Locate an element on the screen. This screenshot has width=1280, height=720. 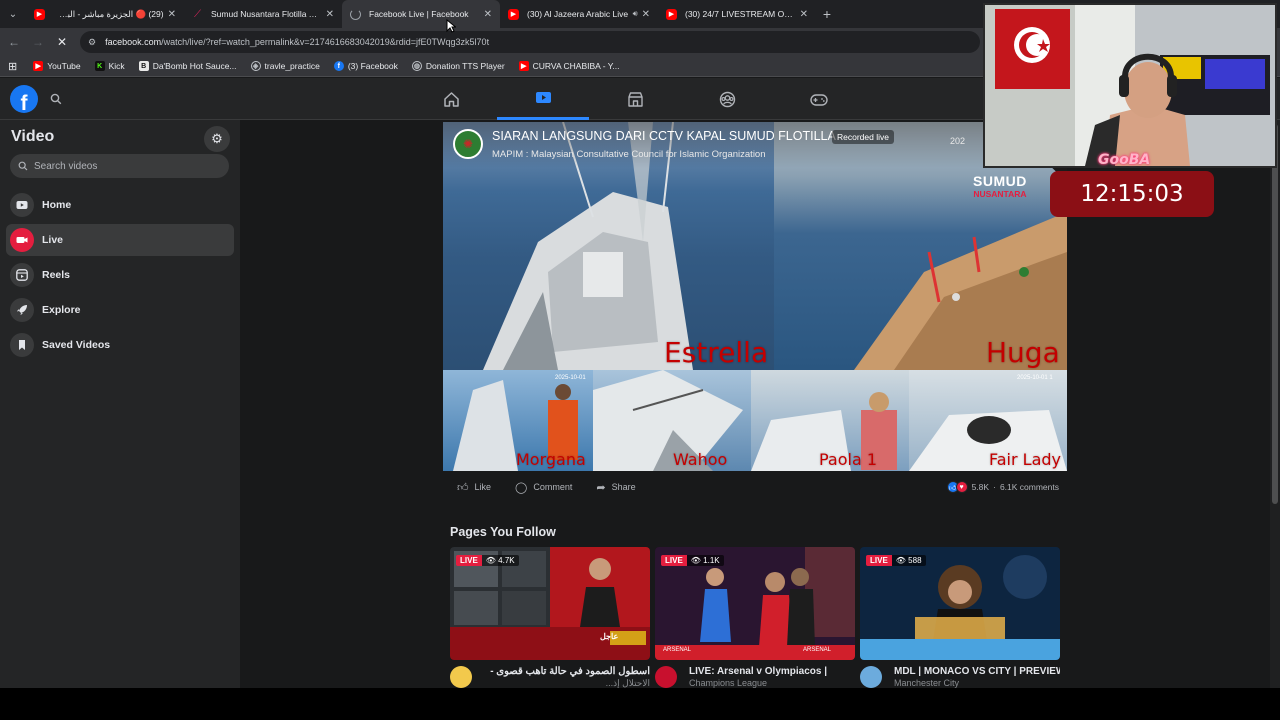
bookmark-label: Donation TTS Player is located at coordinates (465, 66).